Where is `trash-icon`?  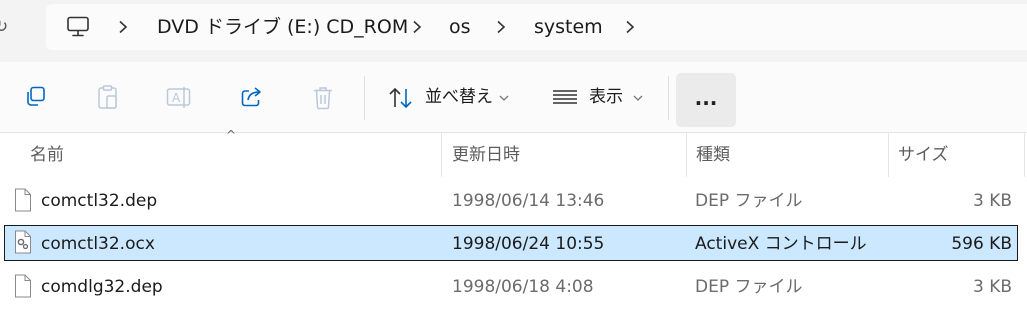 trash-icon is located at coordinates (323, 98).